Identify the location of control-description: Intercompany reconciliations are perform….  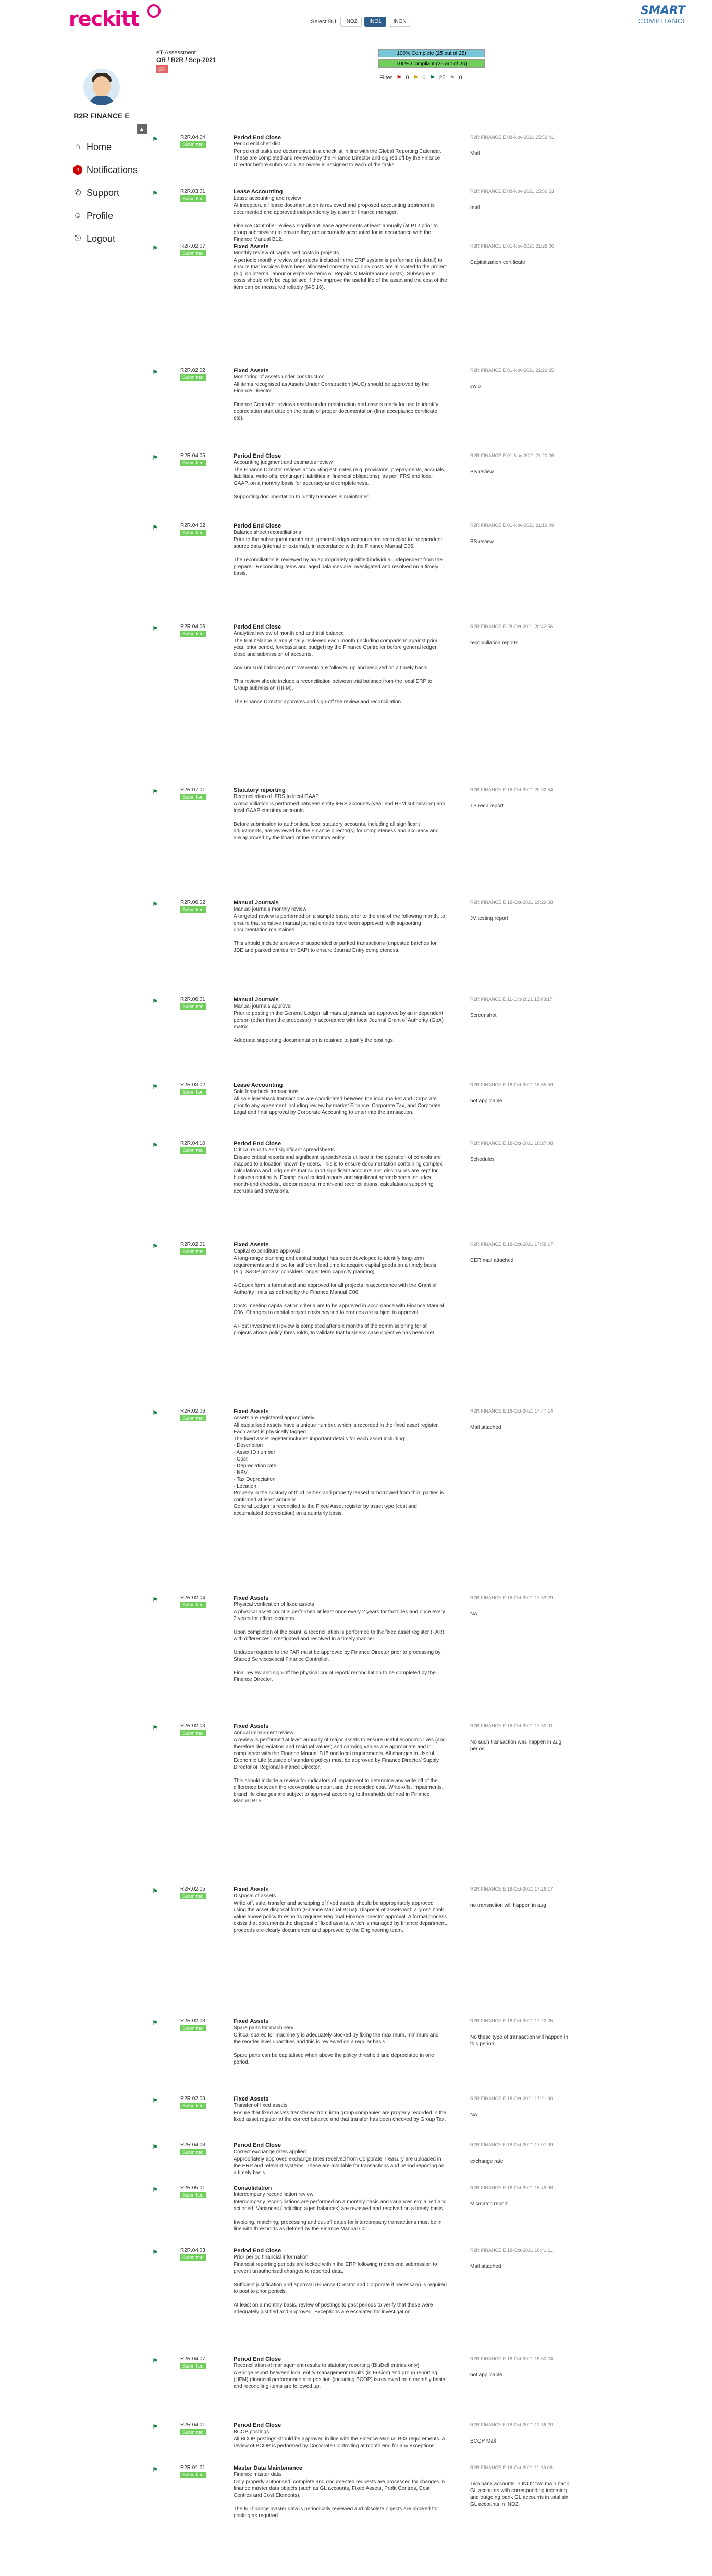
(340, 2215).